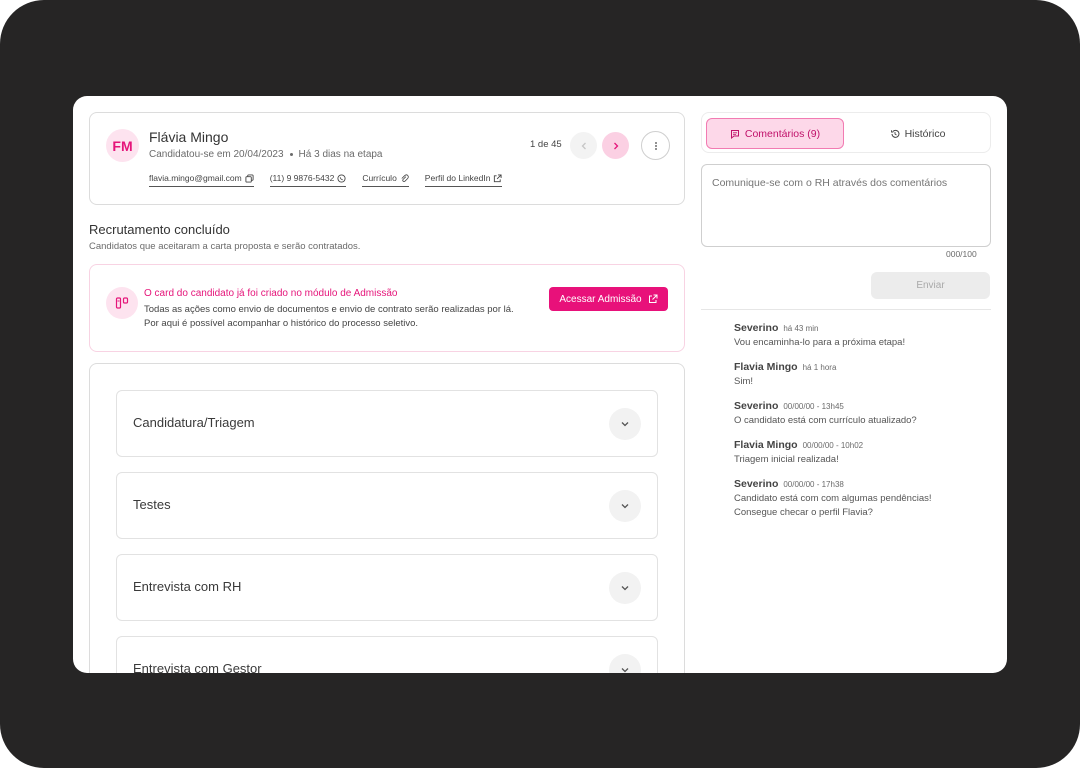  Describe the element at coordinates (925, 133) in the screenshot. I see `tab-history-label: Histórico` at that location.